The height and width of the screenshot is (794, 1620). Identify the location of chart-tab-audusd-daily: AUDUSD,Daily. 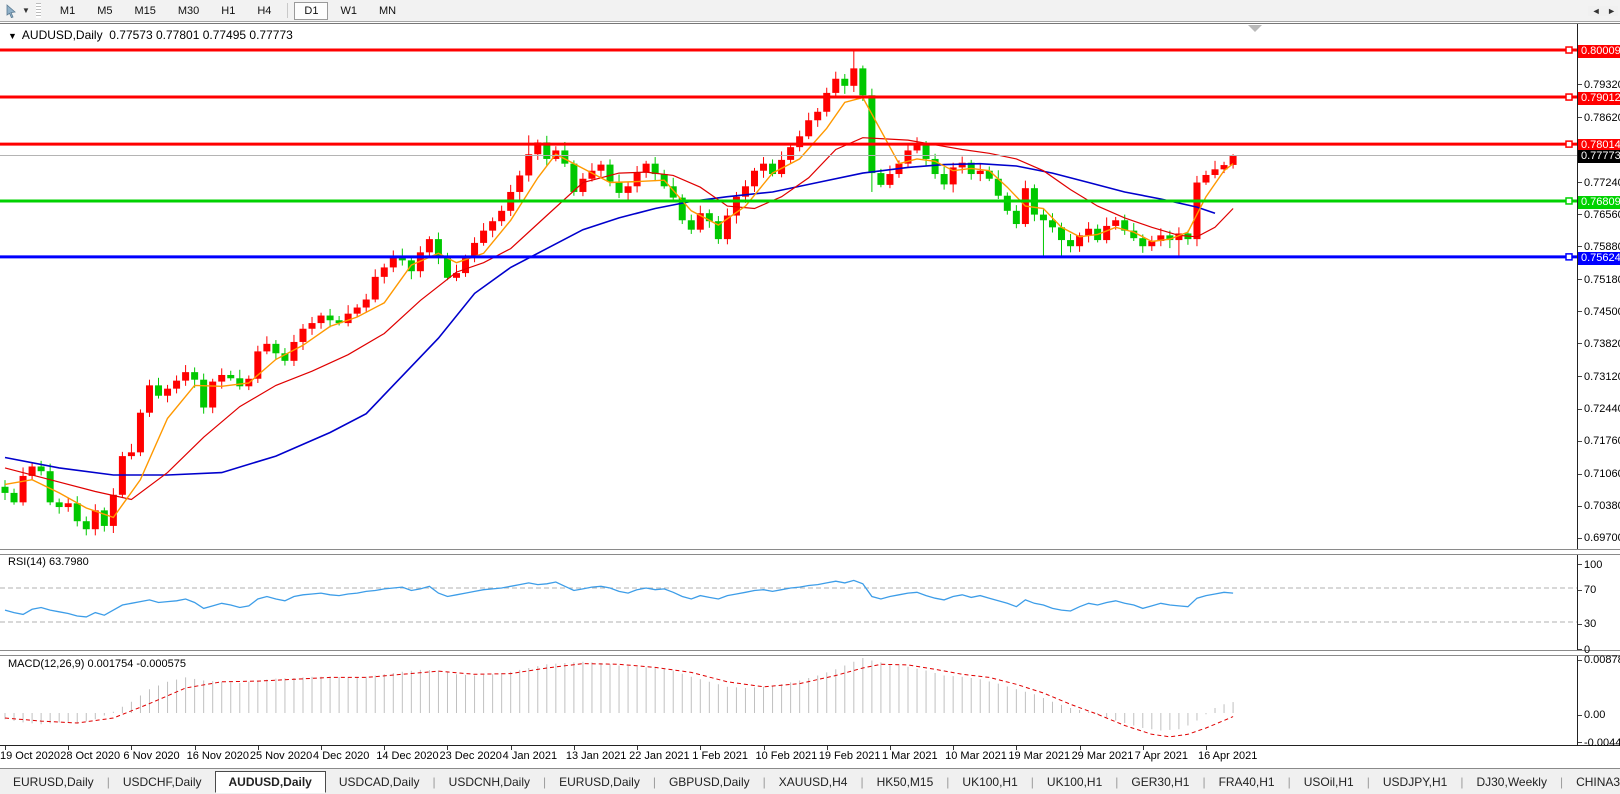
(270, 782).